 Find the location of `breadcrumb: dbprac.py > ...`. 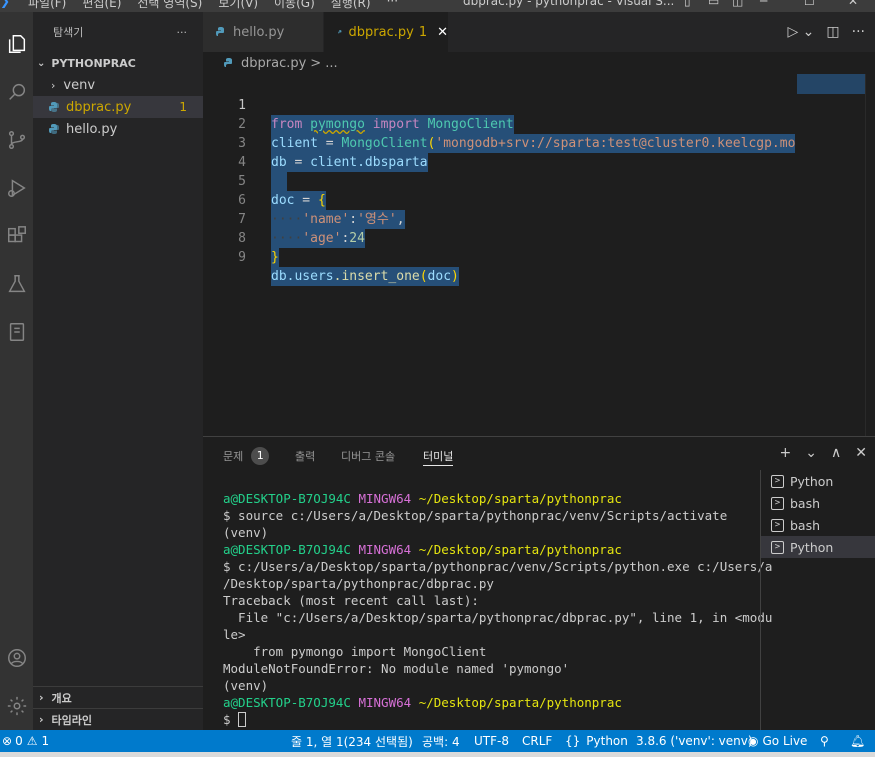

breadcrumb: dbprac.py > ... is located at coordinates (539, 63).